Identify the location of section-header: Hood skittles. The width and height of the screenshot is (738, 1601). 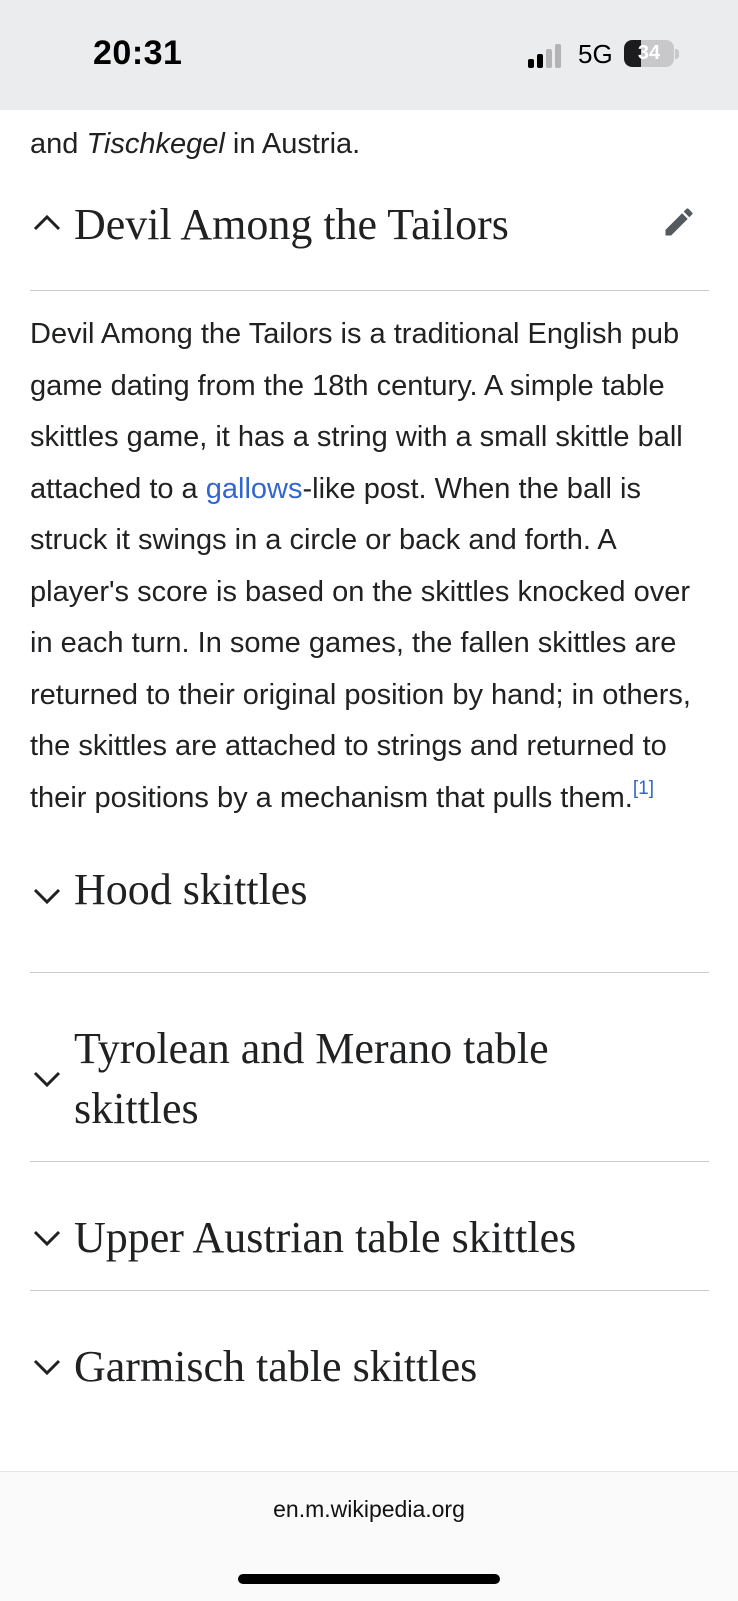
(369, 888).